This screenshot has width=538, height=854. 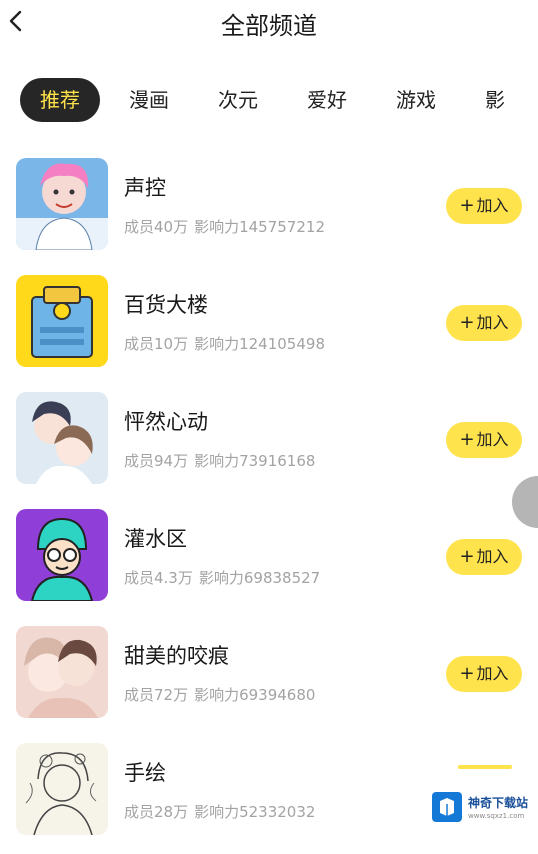 I want to click on channel-name: 灌水区, so click(x=155, y=539).